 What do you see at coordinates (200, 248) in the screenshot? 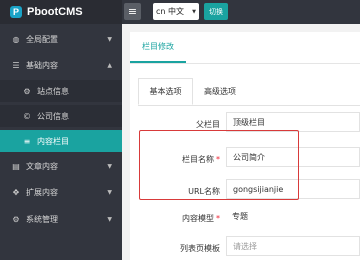
I see `list-template-label: 列表页模板` at bounding box center [200, 248].